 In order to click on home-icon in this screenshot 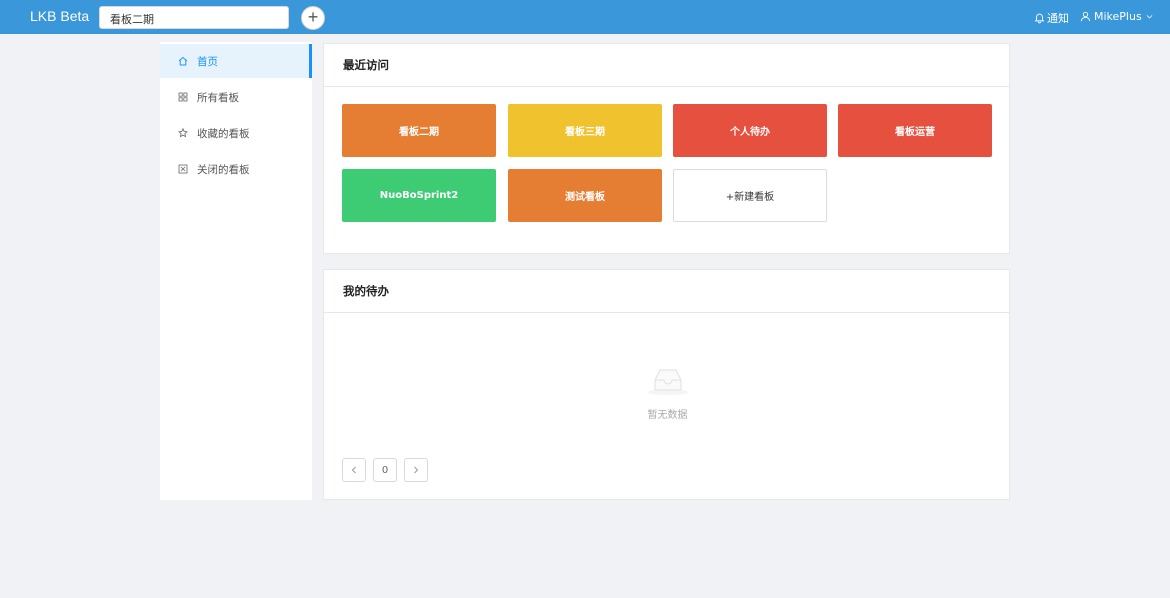, I will do `click(183, 61)`.